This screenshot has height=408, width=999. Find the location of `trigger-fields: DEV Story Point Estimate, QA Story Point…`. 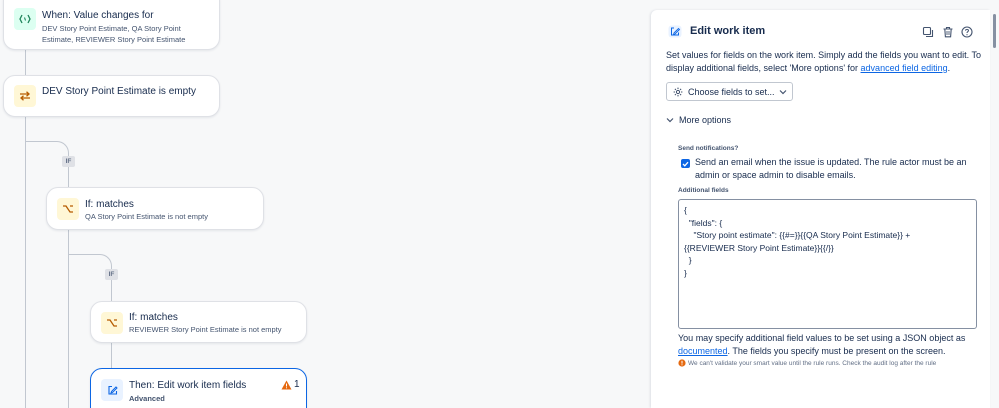

trigger-fields: DEV Story Point Estimate, QA Story Point… is located at coordinates (114, 34).